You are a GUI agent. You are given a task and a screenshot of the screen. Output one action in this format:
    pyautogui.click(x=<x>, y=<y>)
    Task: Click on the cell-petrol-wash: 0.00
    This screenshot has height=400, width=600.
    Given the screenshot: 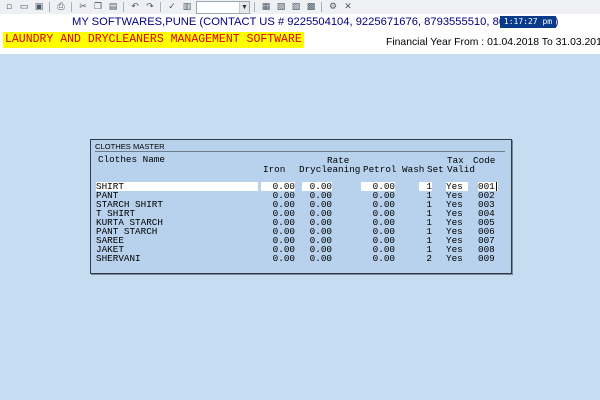 What is the action you would take?
    pyautogui.click(x=378, y=258)
    